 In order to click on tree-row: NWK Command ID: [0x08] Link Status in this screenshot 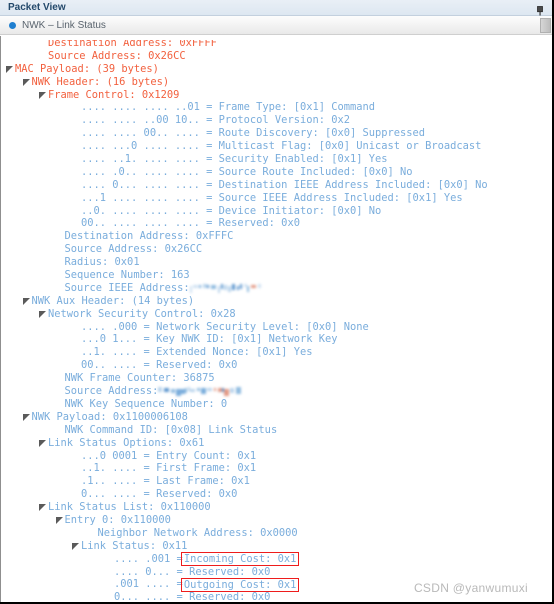, I will do `click(276, 430)`.